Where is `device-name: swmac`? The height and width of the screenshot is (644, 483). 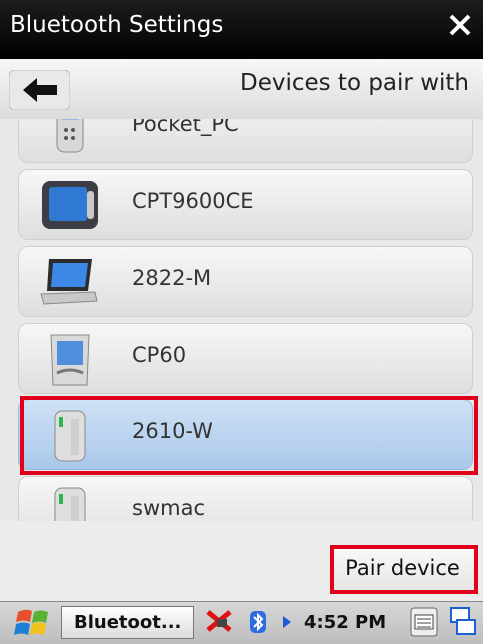
device-name: swmac is located at coordinates (168, 508).